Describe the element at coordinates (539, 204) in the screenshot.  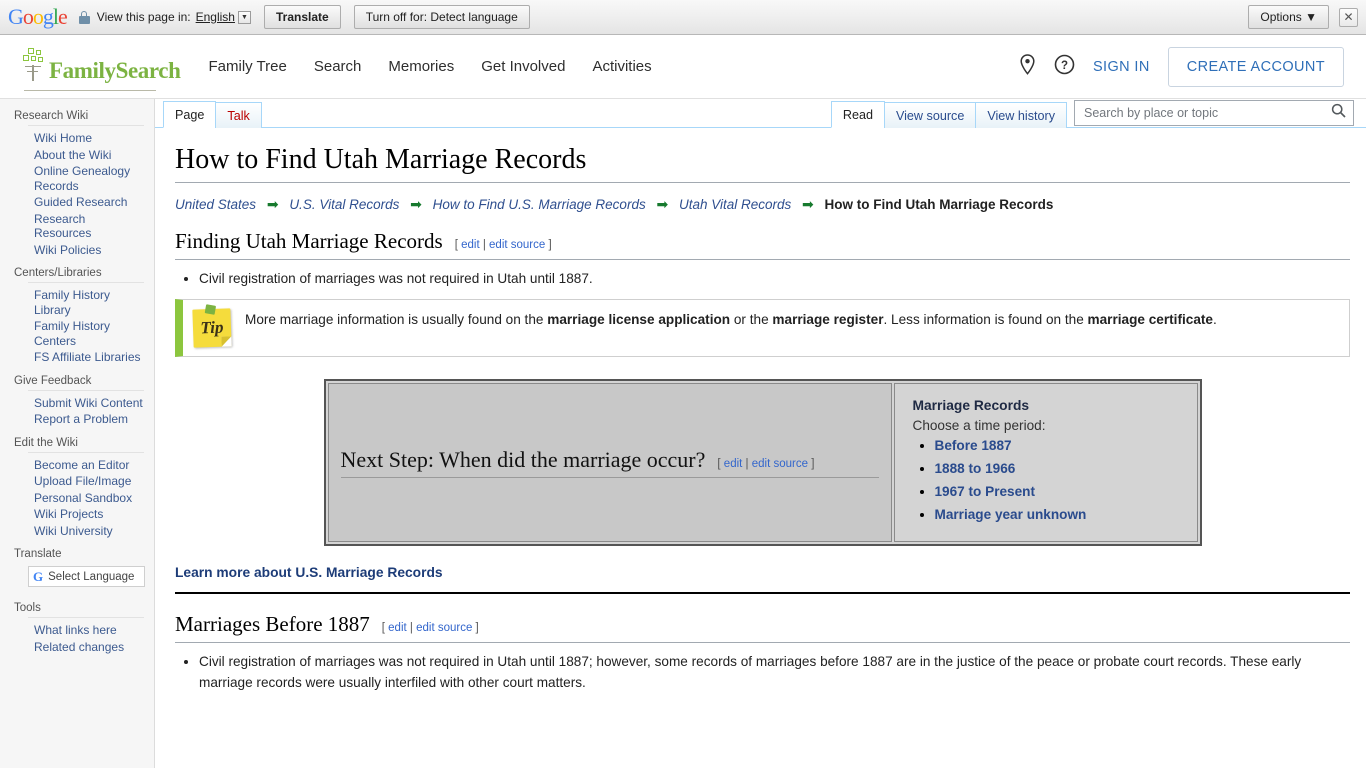
I see `breadcrumb-item-how-to-find-us-marriage-records: How to Find U.S. Marriage Records` at that location.